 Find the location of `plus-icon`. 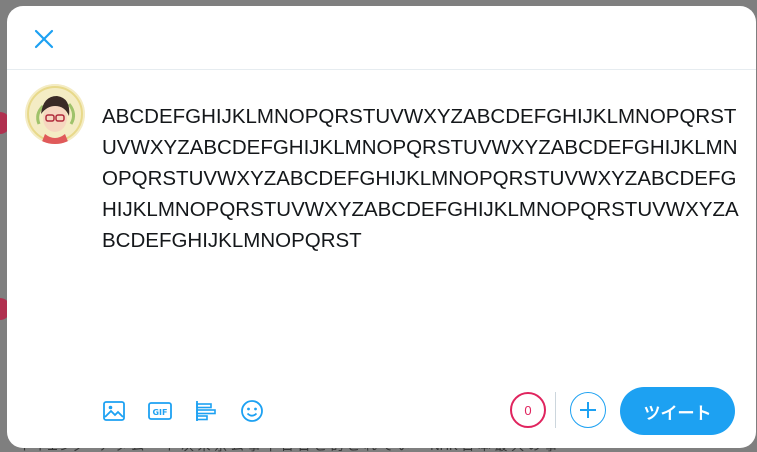

plus-icon is located at coordinates (588, 410).